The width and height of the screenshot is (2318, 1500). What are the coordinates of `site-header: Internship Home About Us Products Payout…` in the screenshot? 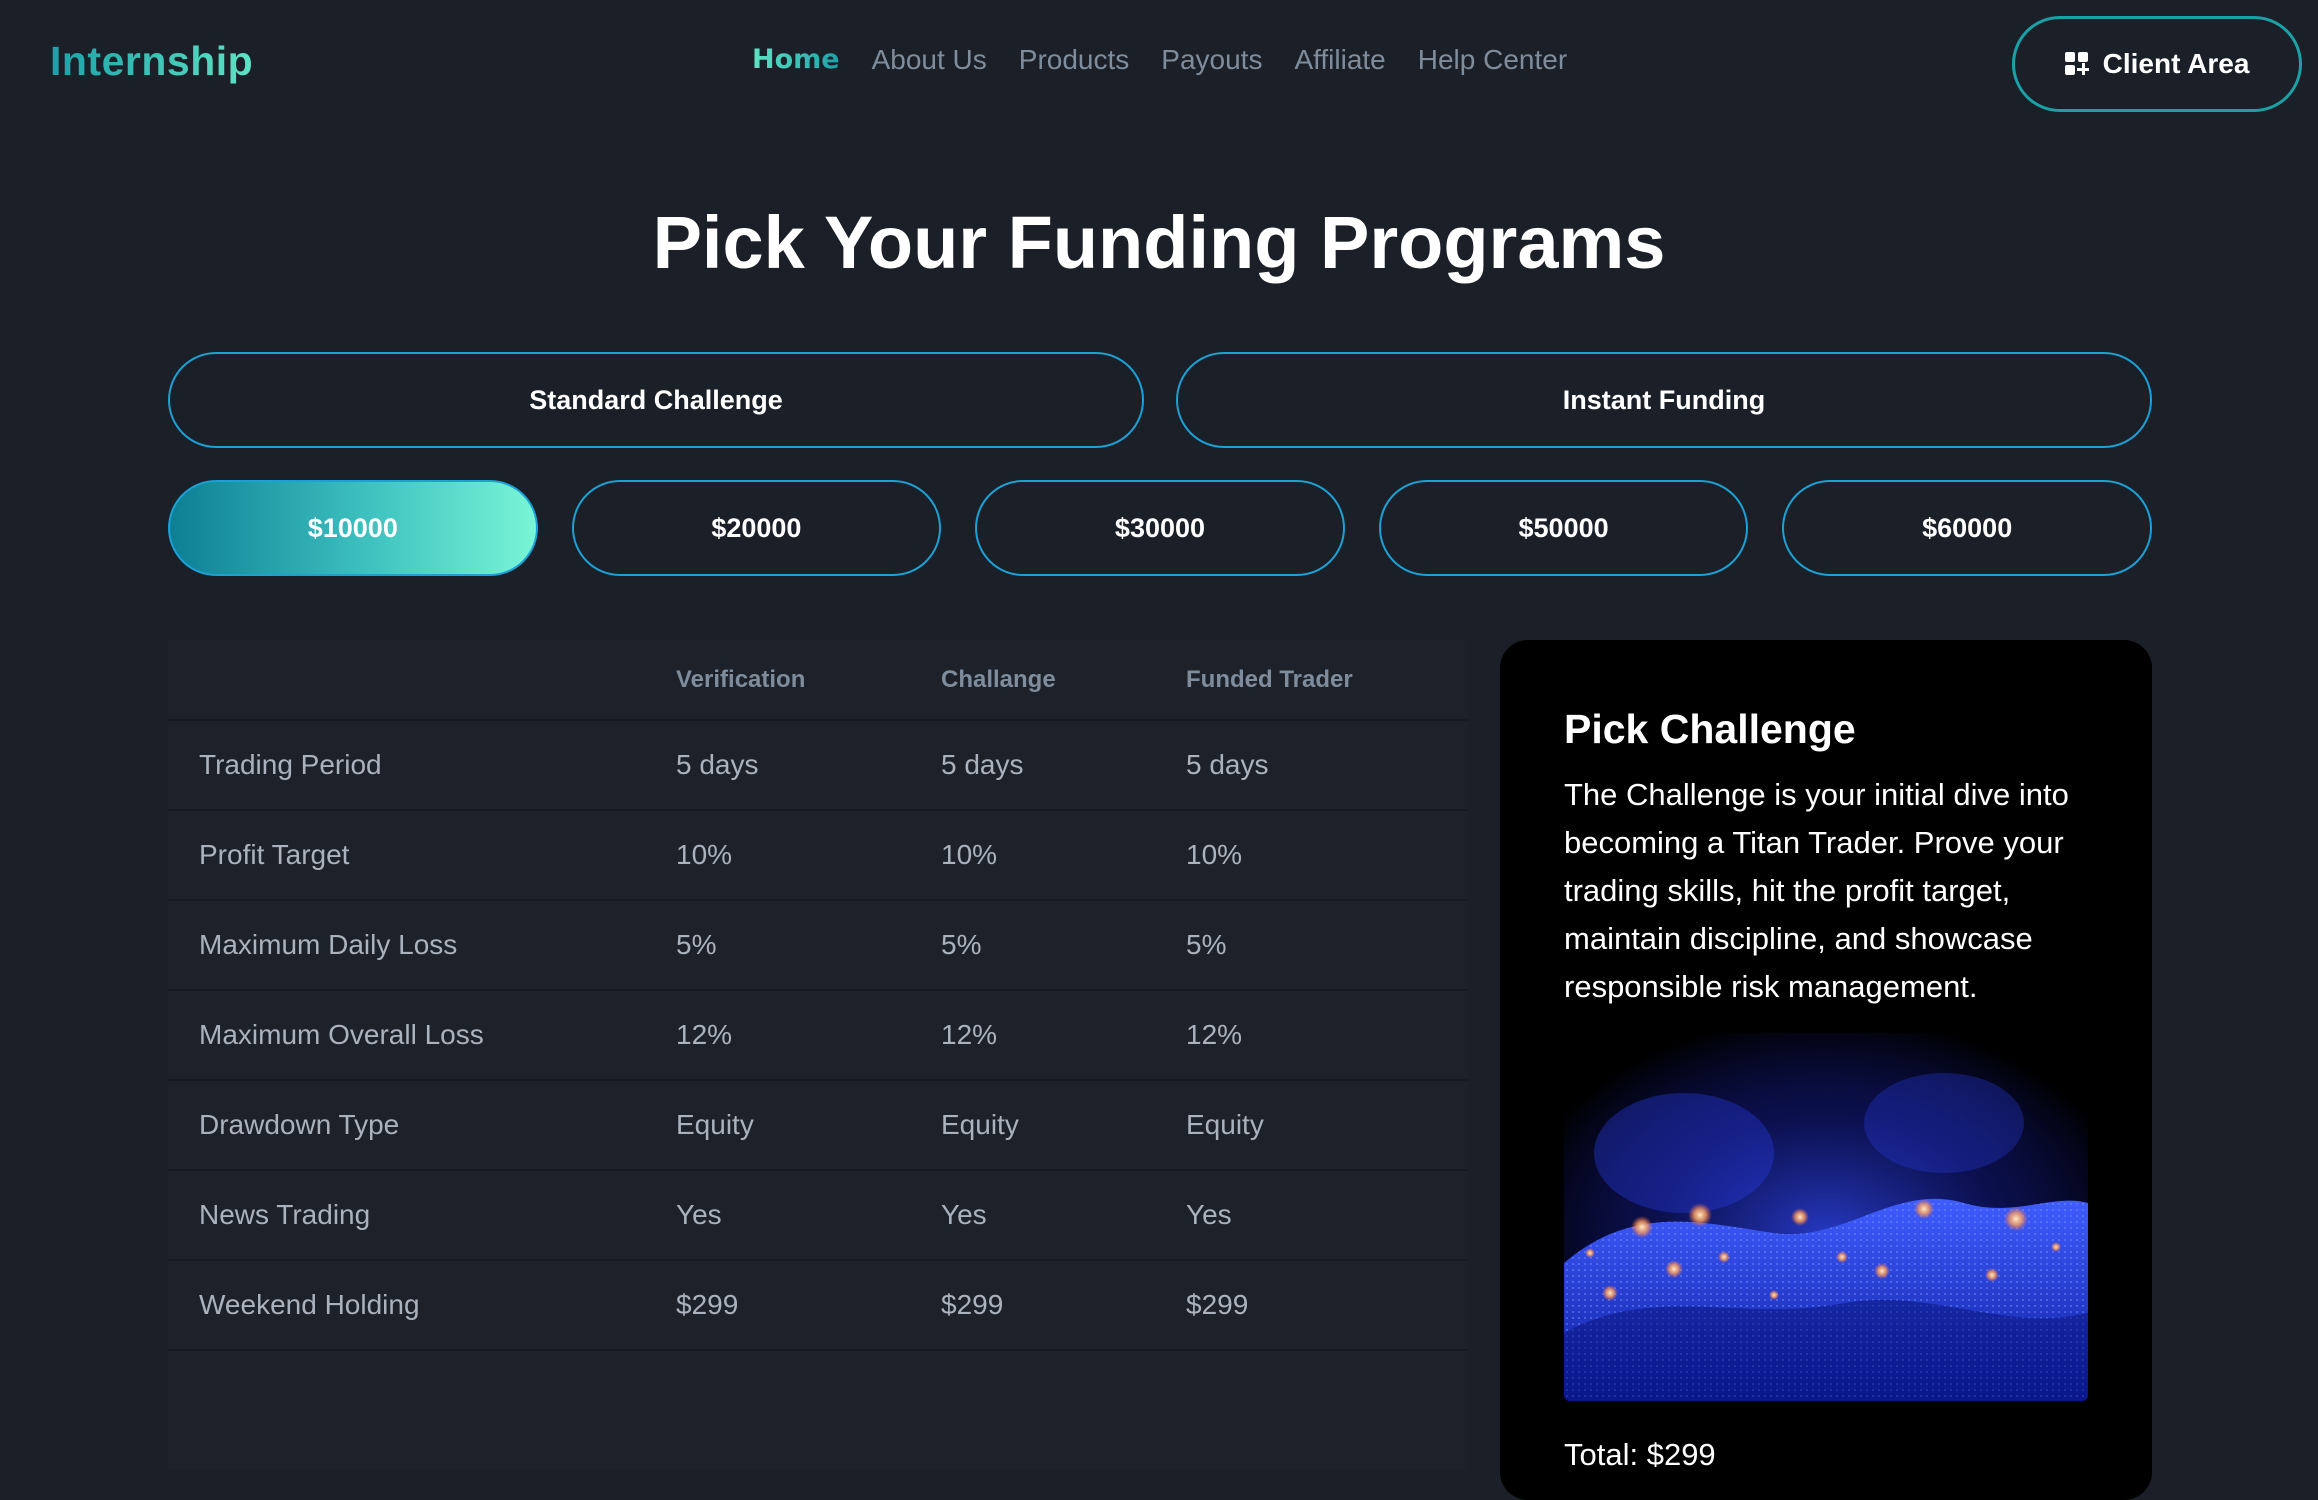 It's located at (1159, 65).